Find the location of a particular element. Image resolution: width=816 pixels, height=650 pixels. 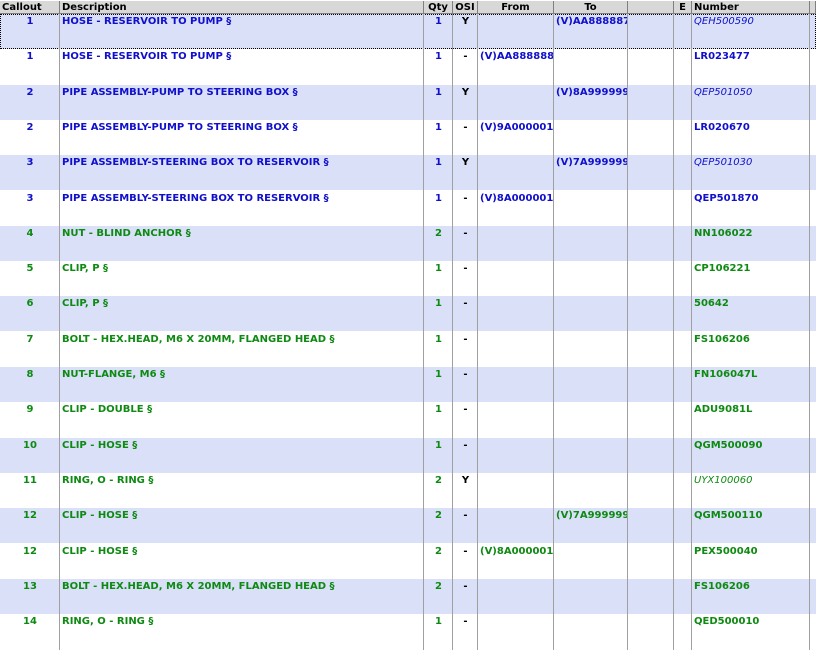

table-row: 6 CLIP, P § 1 - 50642 is located at coordinates (408, 314).